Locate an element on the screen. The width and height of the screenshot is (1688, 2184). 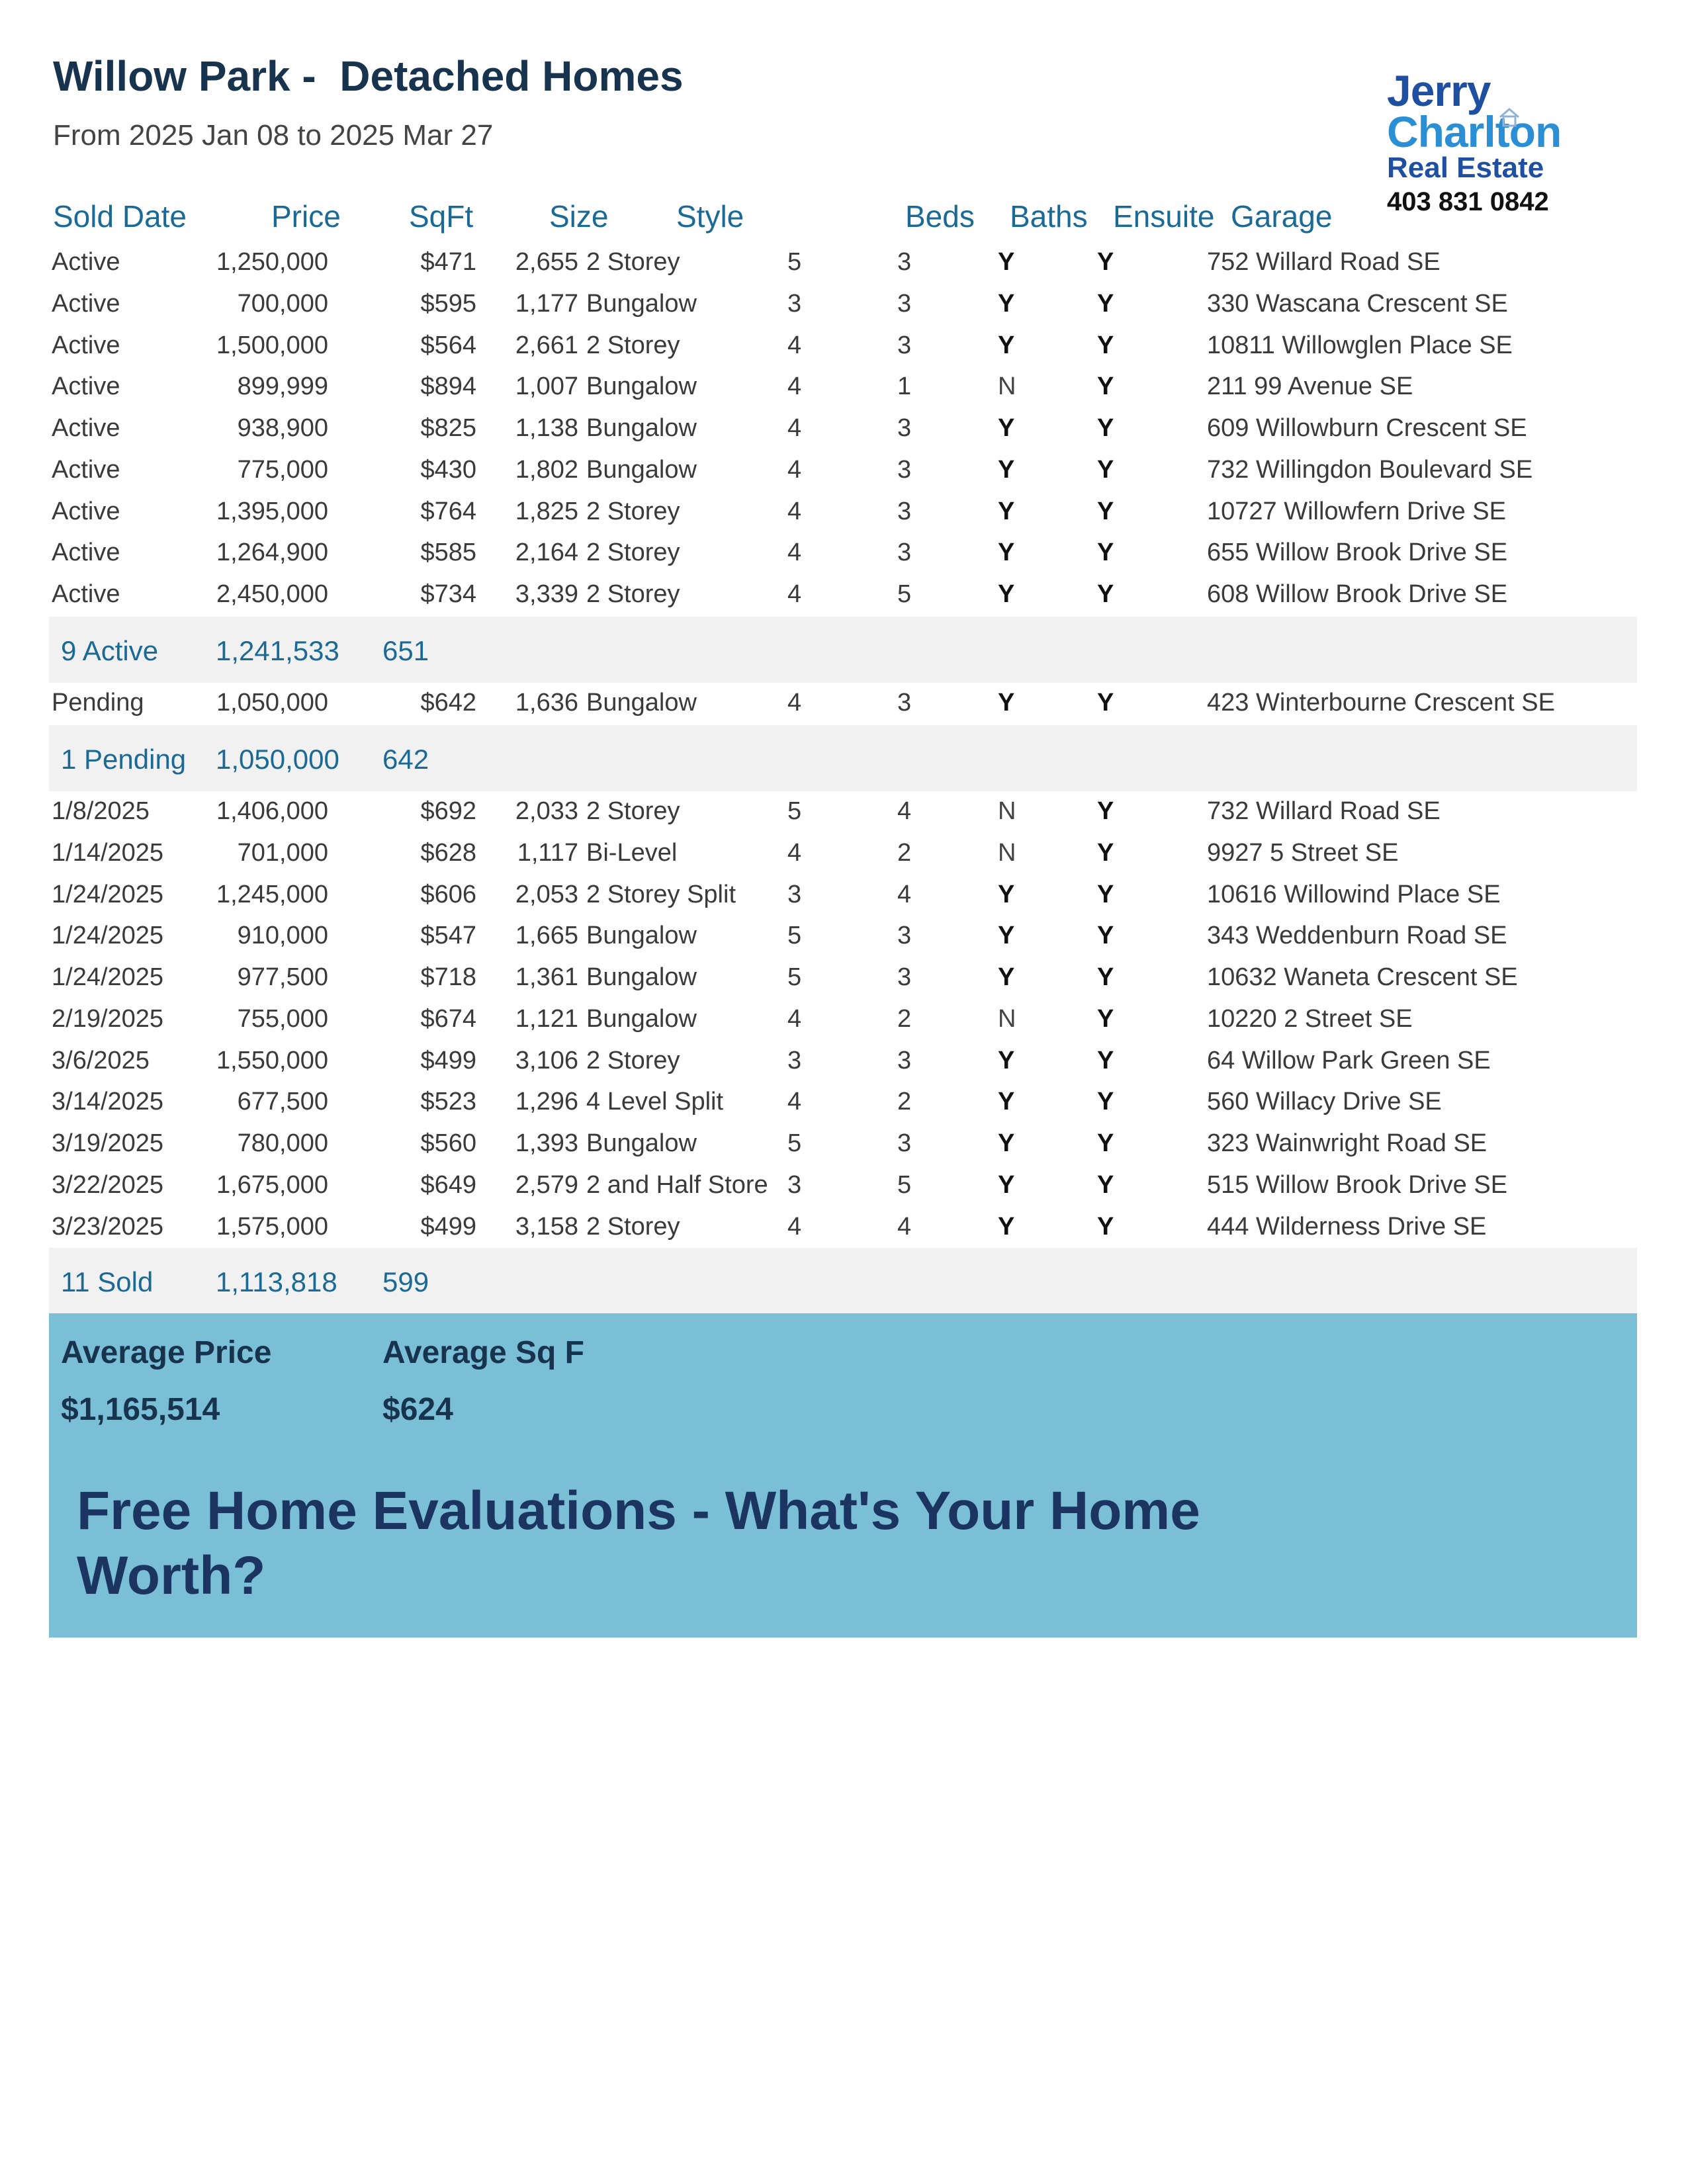
column-header-baths: Baths is located at coordinates (1049, 216).